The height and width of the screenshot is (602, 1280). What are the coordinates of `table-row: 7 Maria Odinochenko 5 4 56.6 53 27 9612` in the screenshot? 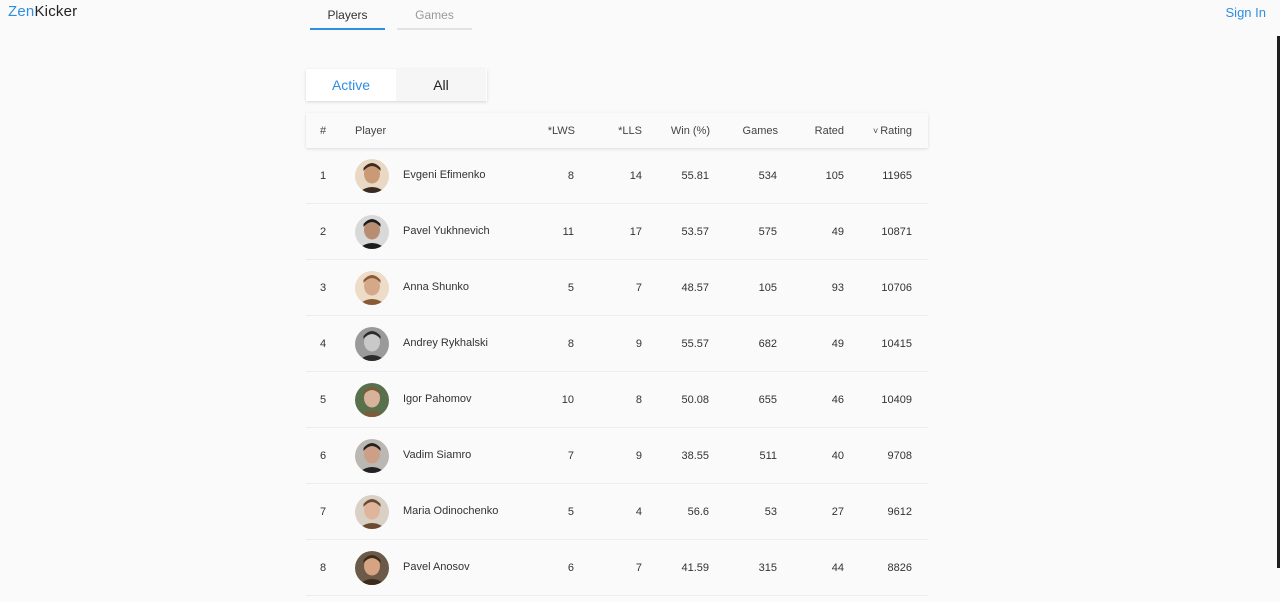 It's located at (617, 512).